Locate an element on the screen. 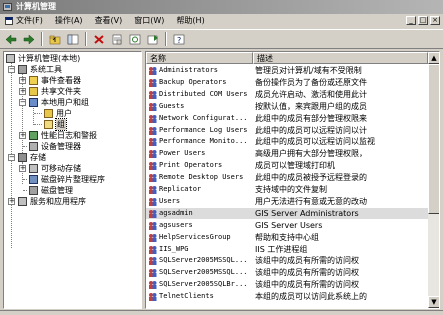  list-item: Administrators 管理员对计算机/域有不受限制 is located at coordinates (292, 70).